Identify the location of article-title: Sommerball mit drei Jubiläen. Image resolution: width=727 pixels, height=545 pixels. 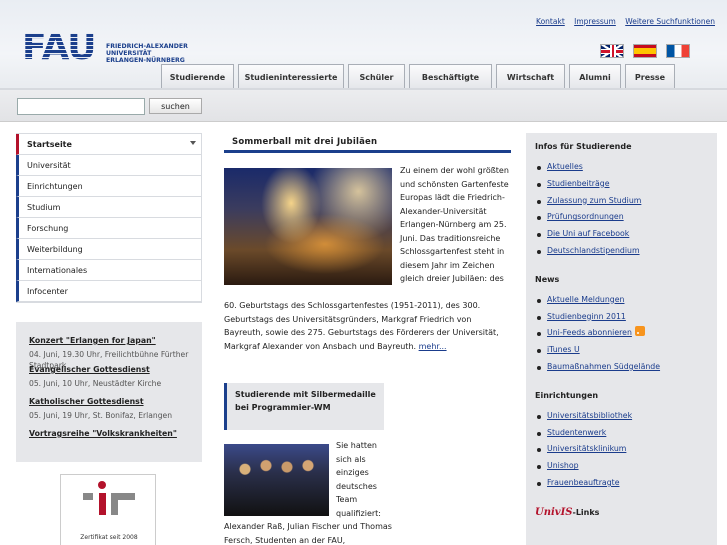
(367, 143).